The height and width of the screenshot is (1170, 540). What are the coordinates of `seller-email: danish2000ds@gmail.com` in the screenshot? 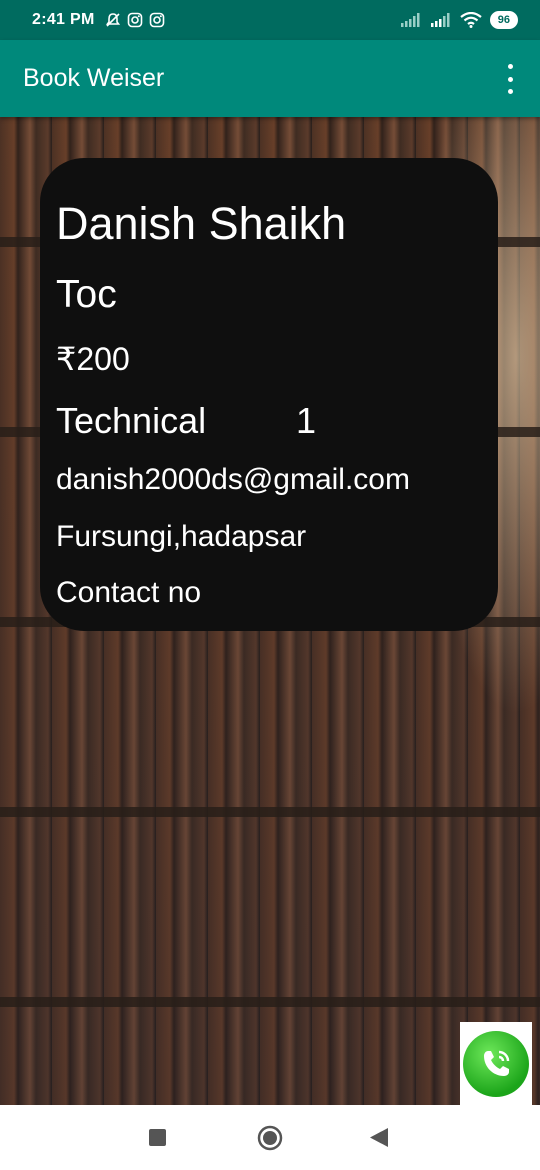 It's located at (233, 479).